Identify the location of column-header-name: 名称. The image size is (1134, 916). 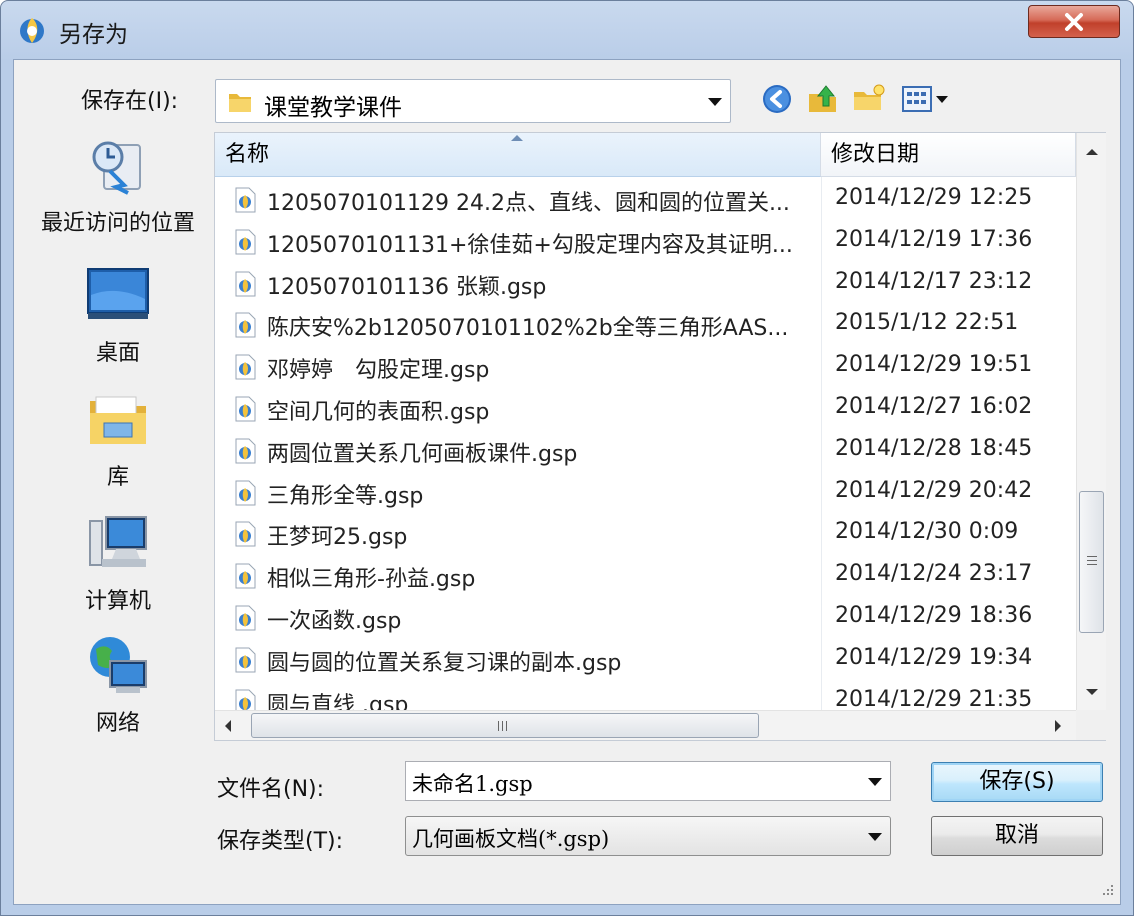
(518, 155).